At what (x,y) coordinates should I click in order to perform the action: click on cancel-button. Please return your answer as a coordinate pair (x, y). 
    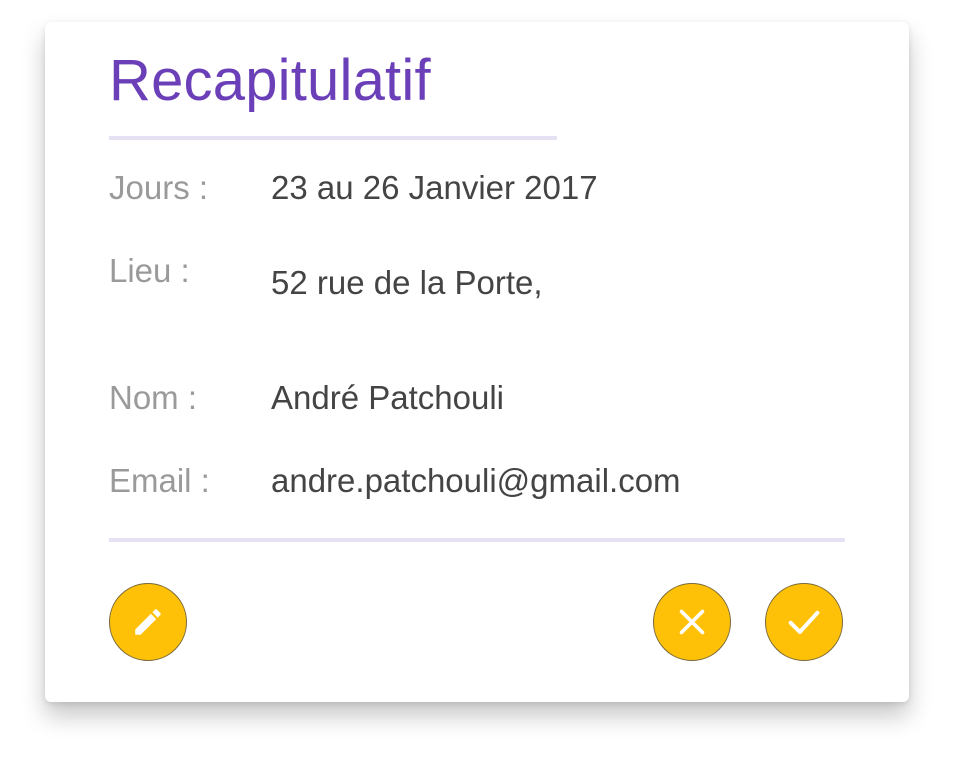
    Looking at the image, I should click on (692, 622).